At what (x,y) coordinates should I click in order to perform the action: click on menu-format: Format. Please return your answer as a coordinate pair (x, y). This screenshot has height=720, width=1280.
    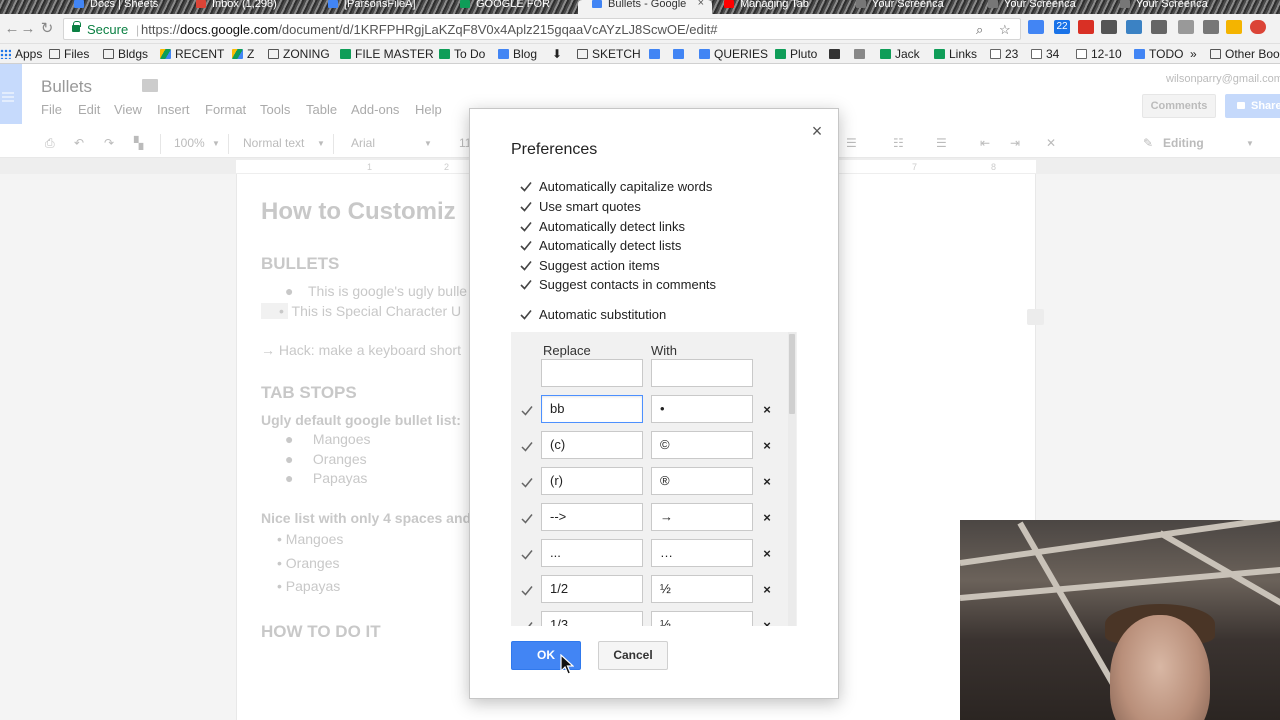
    Looking at the image, I should click on (225, 109).